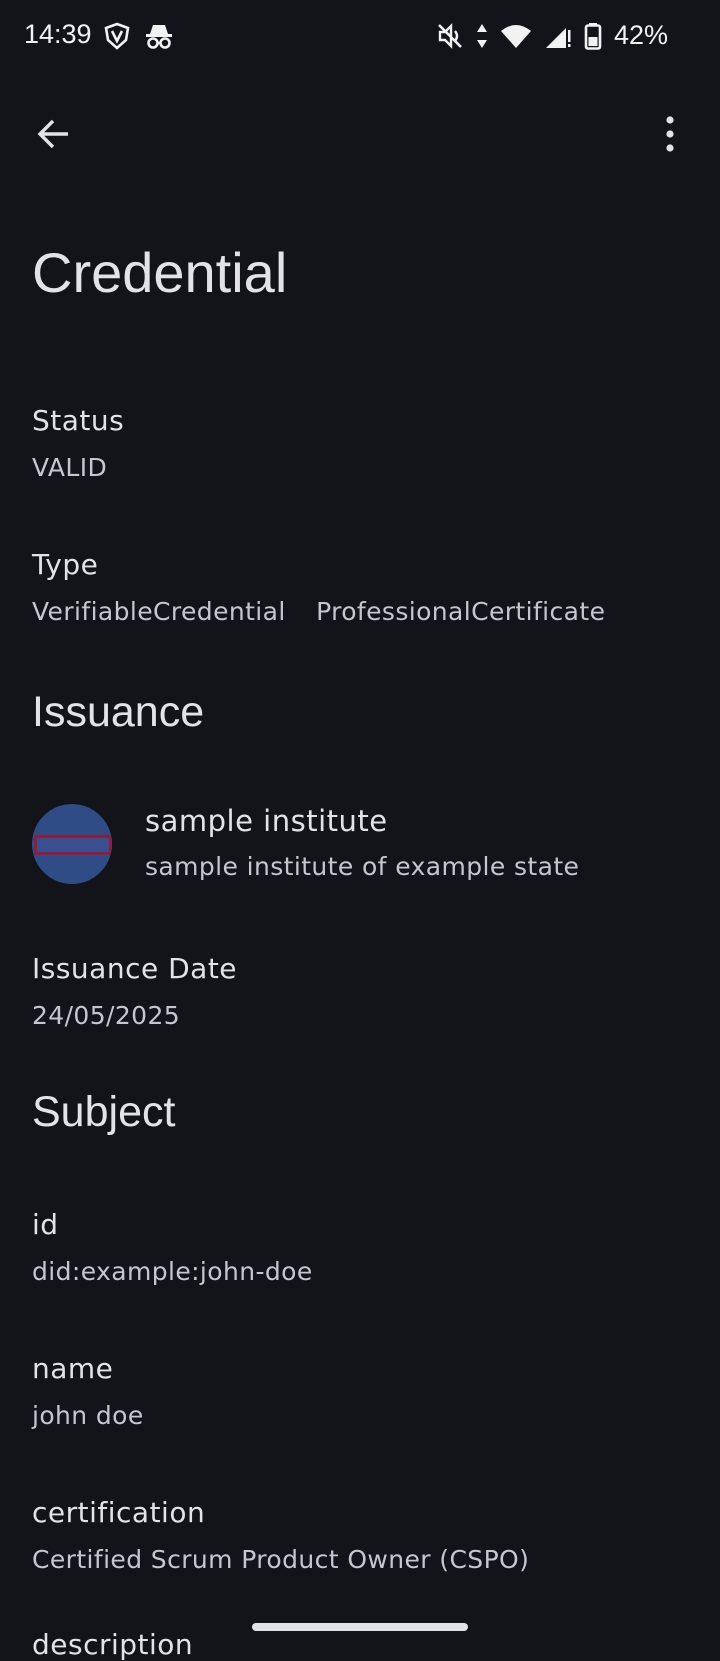  Describe the element at coordinates (45, 1224) in the screenshot. I see `subject-field-label: id` at that location.